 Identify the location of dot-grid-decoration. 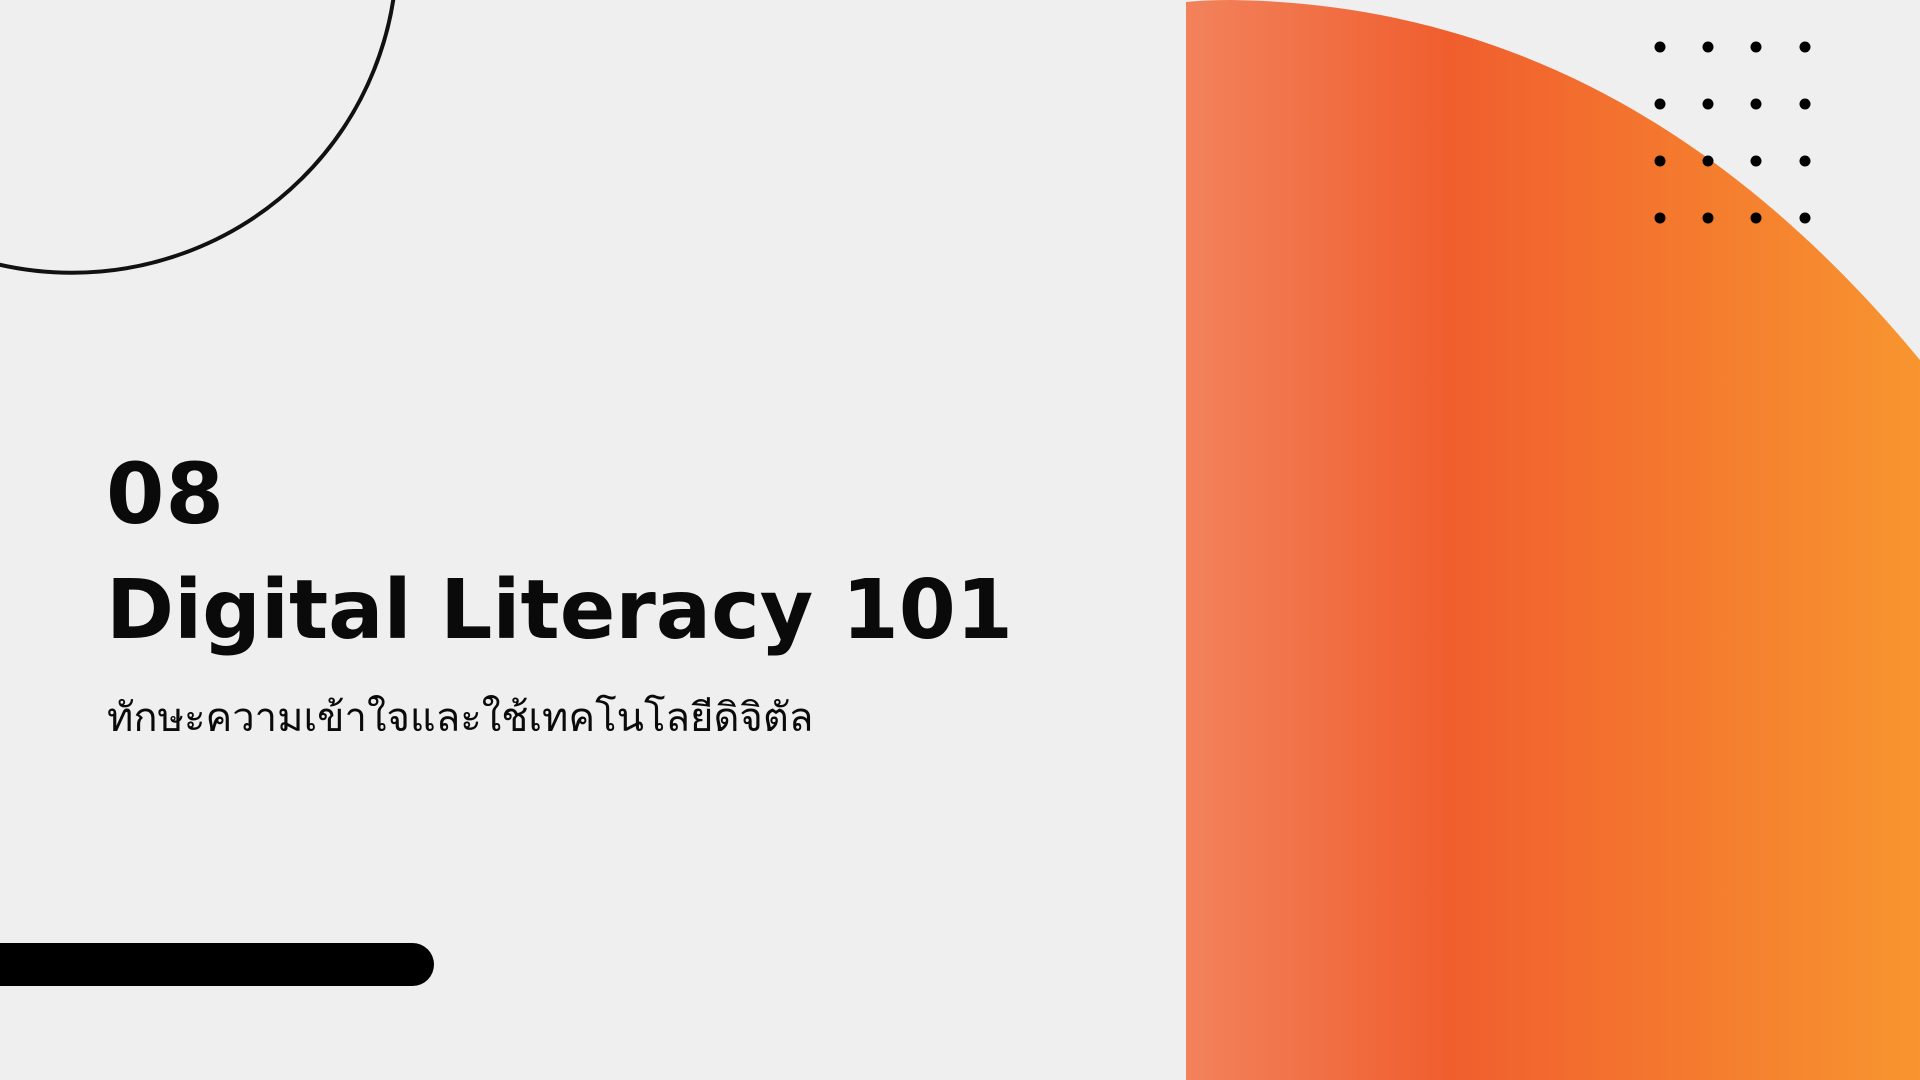
(1732, 132).